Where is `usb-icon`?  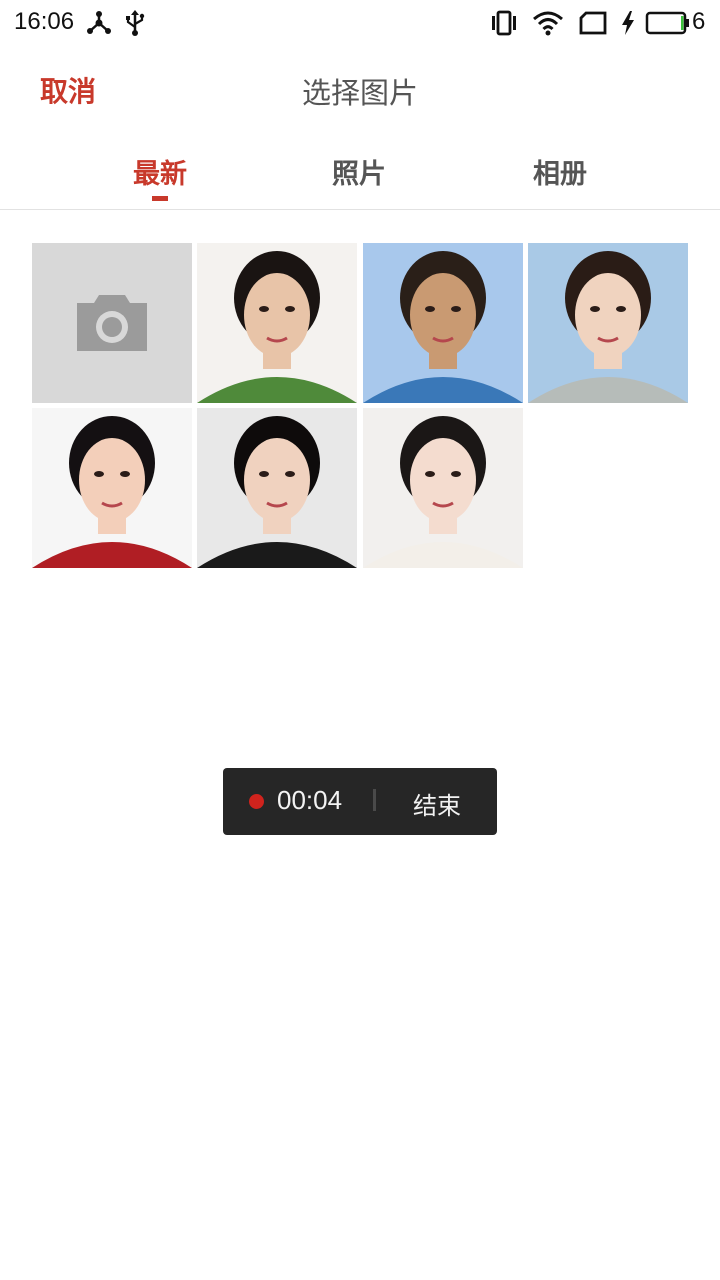
usb-icon is located at coordinates (135, 25).